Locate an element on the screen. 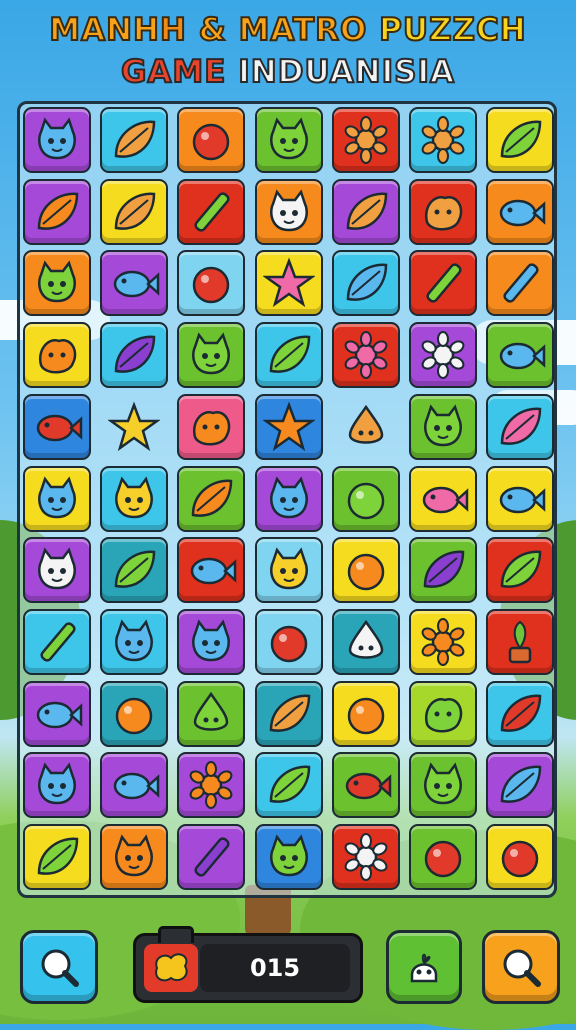 The width and height of the screenshot is (576, 1030). tile-r10-c7 is located at coordinates (520, 785).